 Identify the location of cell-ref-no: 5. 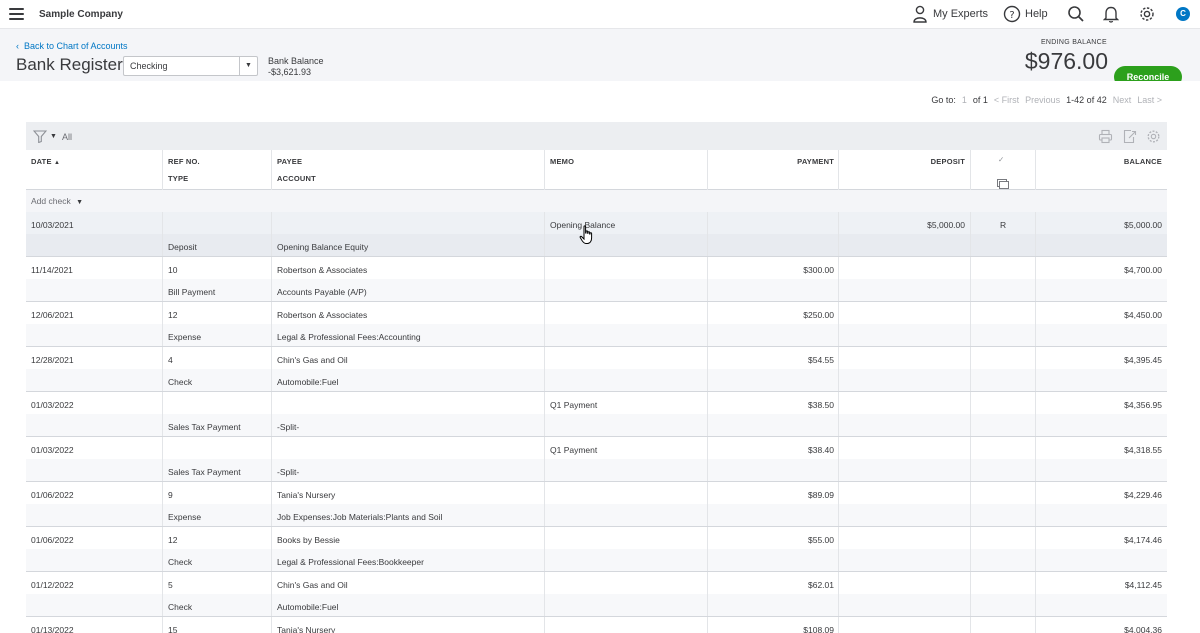
(170, 585).